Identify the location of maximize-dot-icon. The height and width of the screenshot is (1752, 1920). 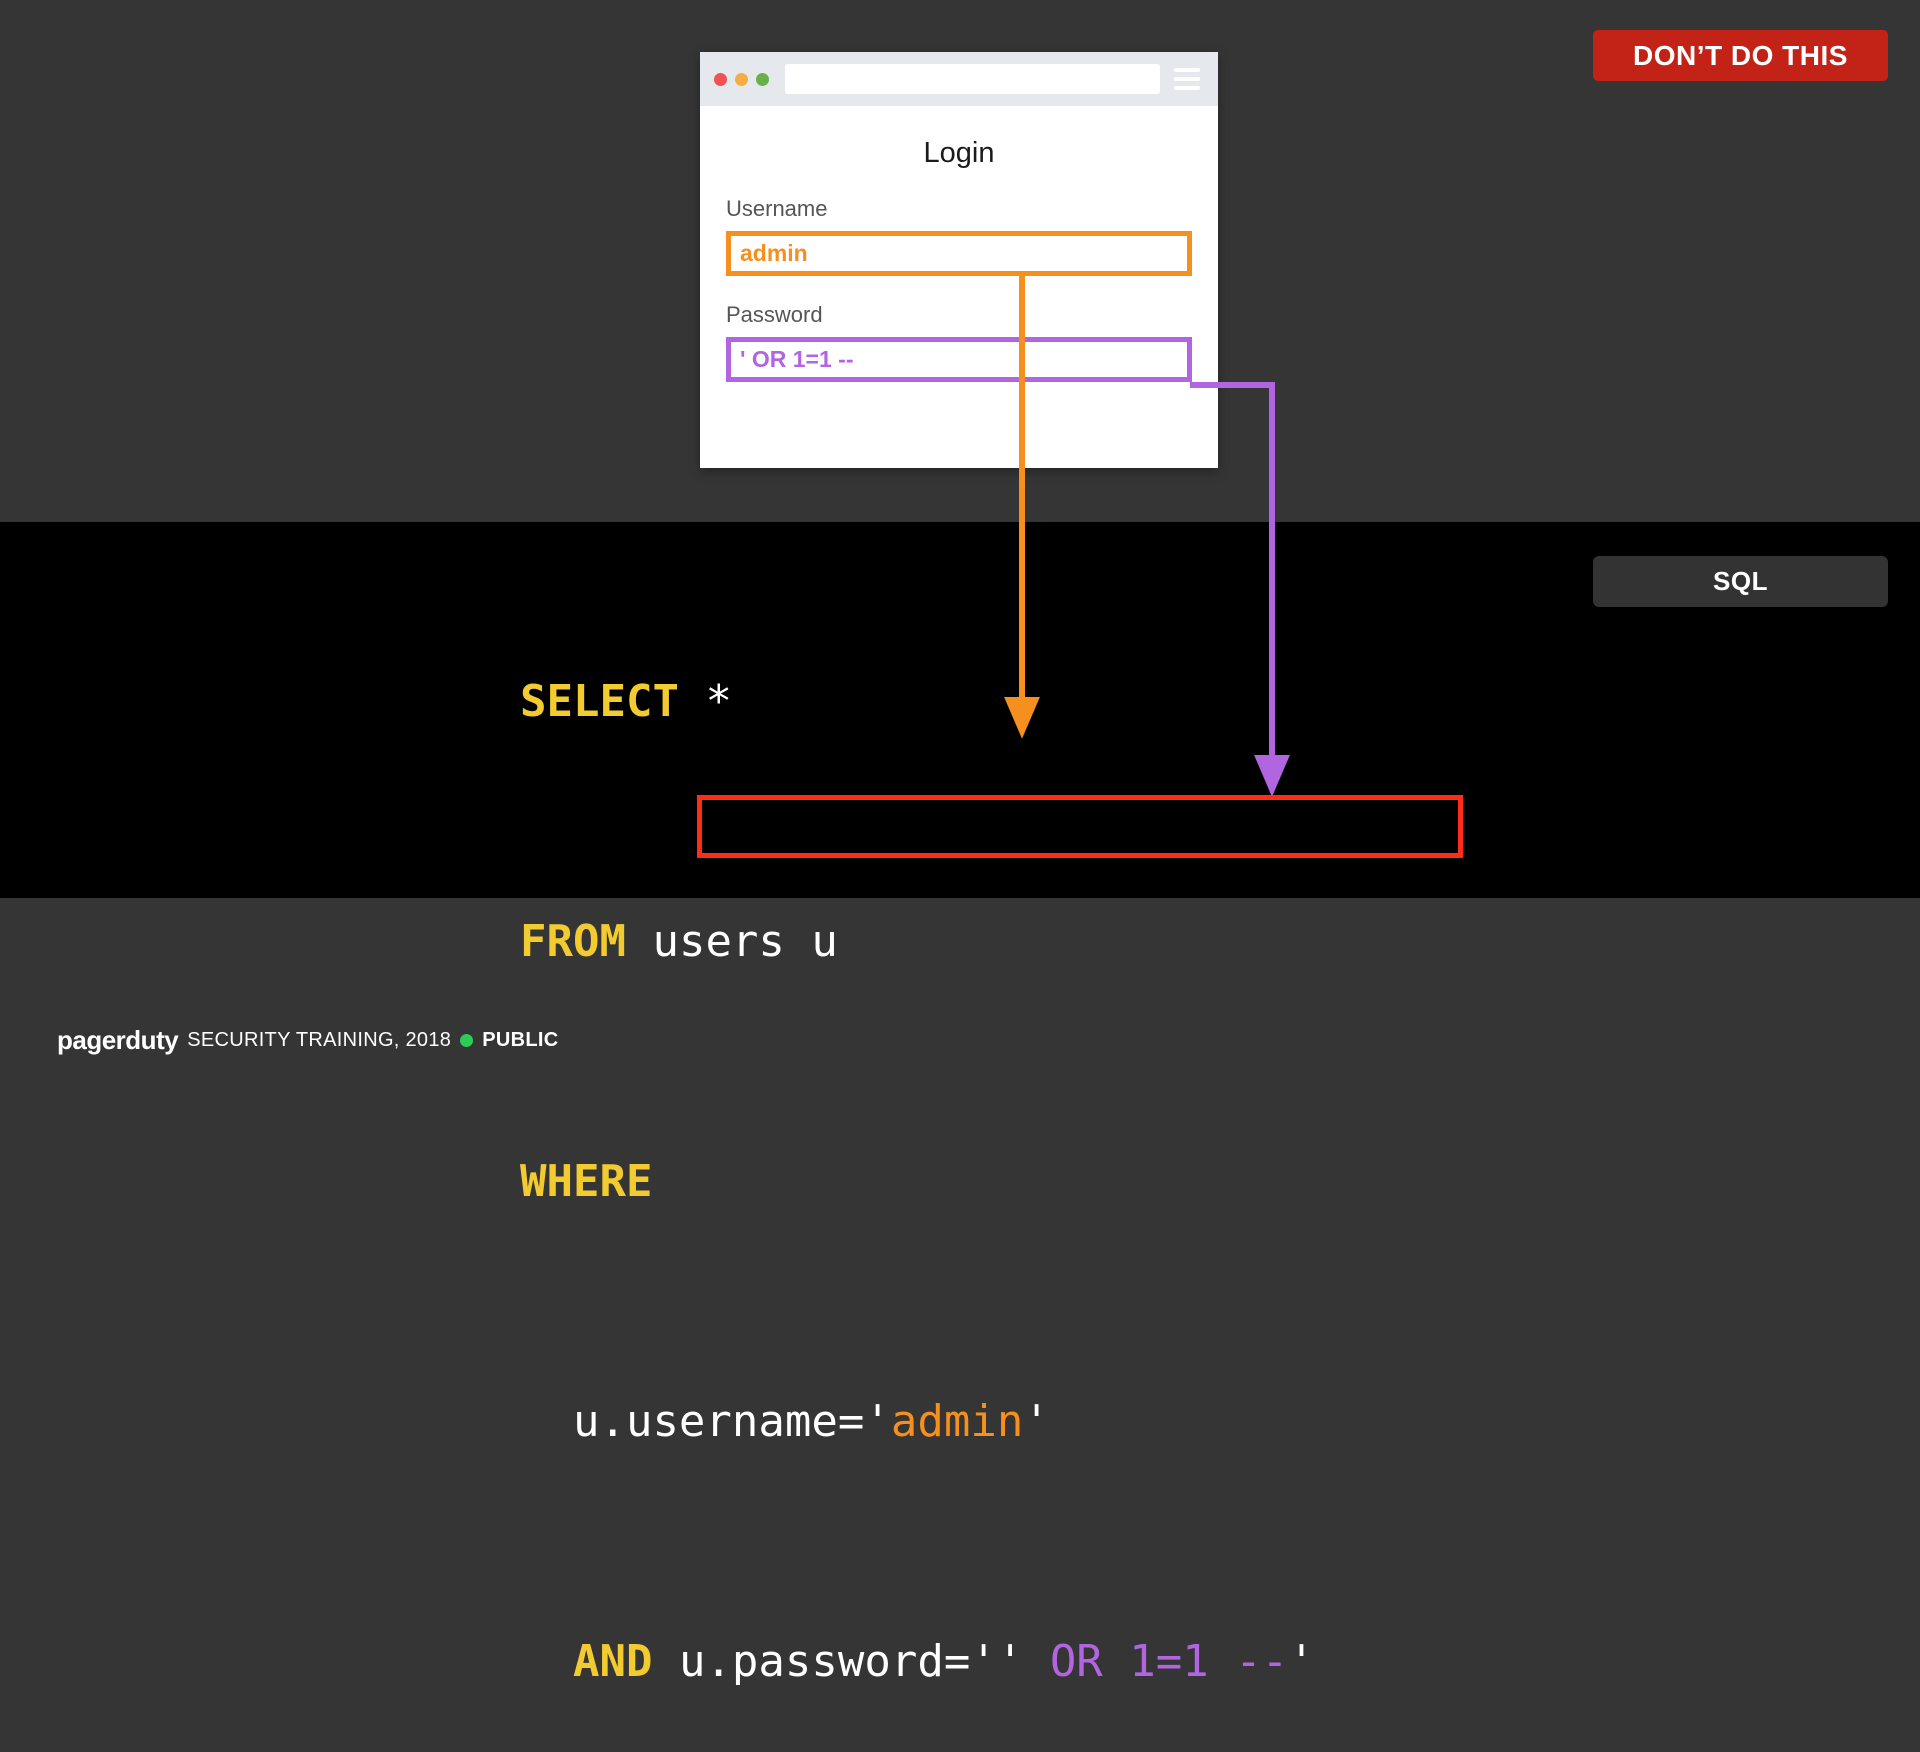
(762, 79).